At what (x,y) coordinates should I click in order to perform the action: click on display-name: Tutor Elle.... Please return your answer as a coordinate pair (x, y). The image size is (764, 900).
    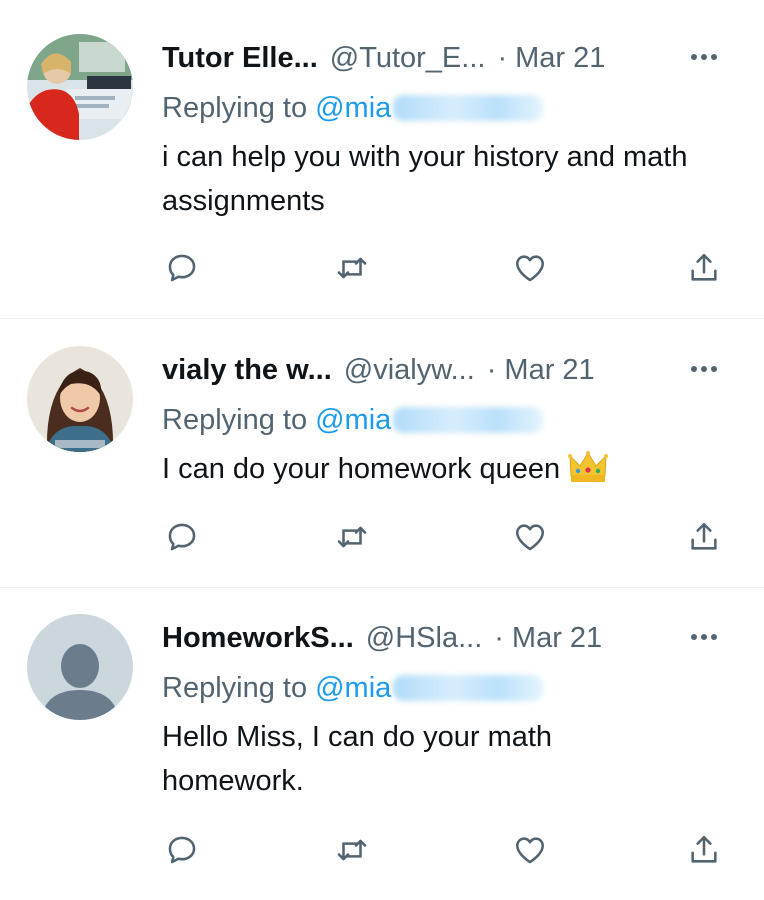
    Looking at the image, I should click on (240, 58).